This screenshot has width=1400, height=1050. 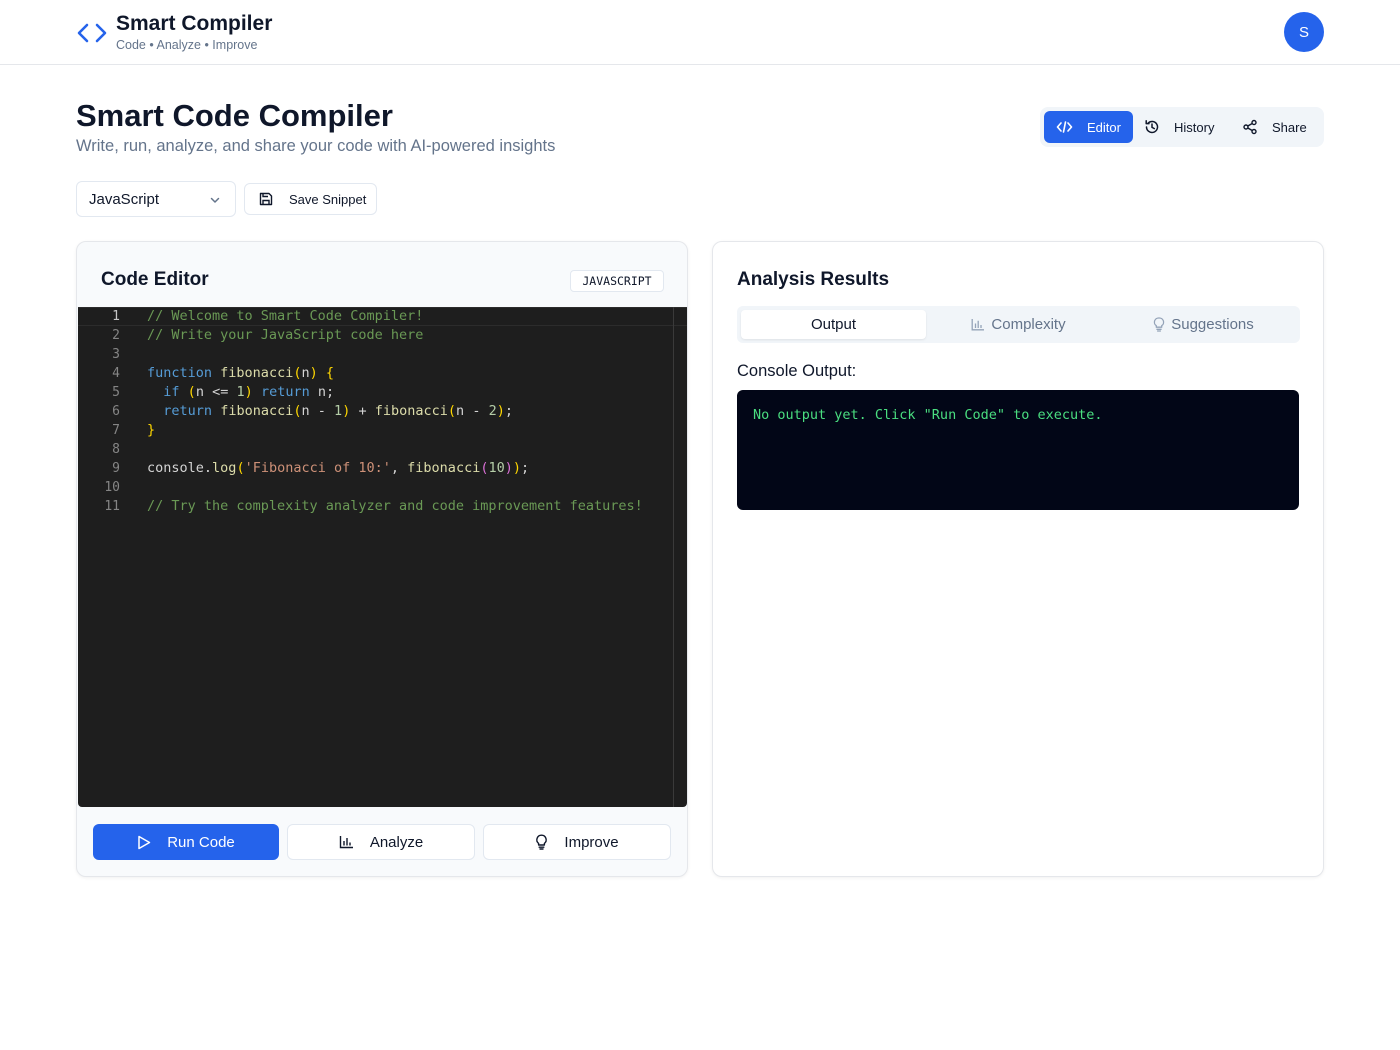 What do you see at coordinates (116, 392) in the screenshot?
I see `line-number: 5` at bounding box center [116, 392].